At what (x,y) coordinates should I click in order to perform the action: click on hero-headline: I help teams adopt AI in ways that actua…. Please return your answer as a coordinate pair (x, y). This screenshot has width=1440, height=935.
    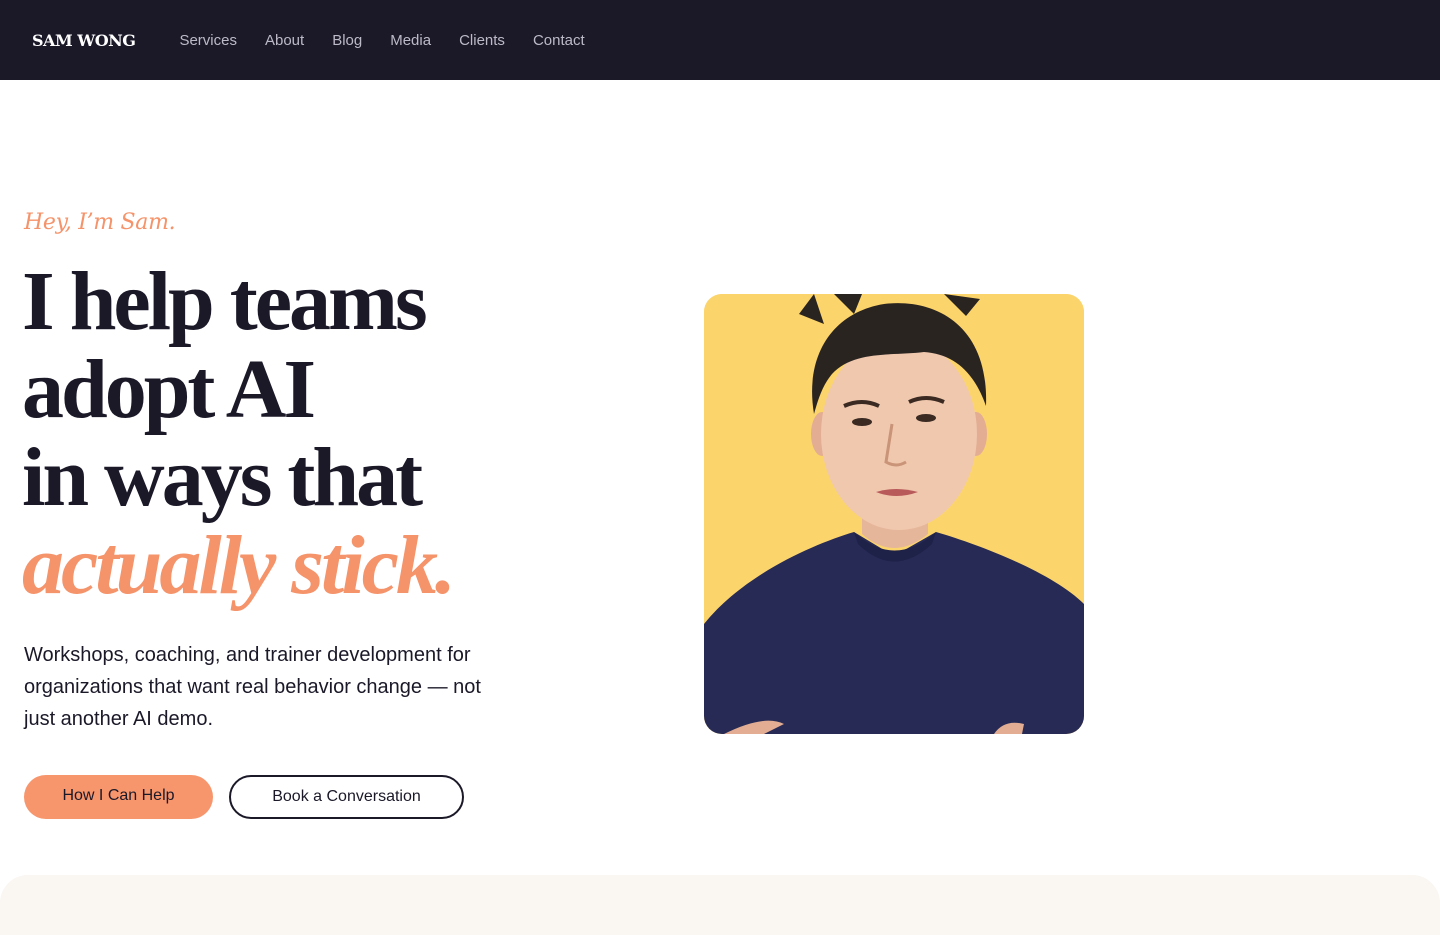
    Looking at the image, I should click on (239, 433).